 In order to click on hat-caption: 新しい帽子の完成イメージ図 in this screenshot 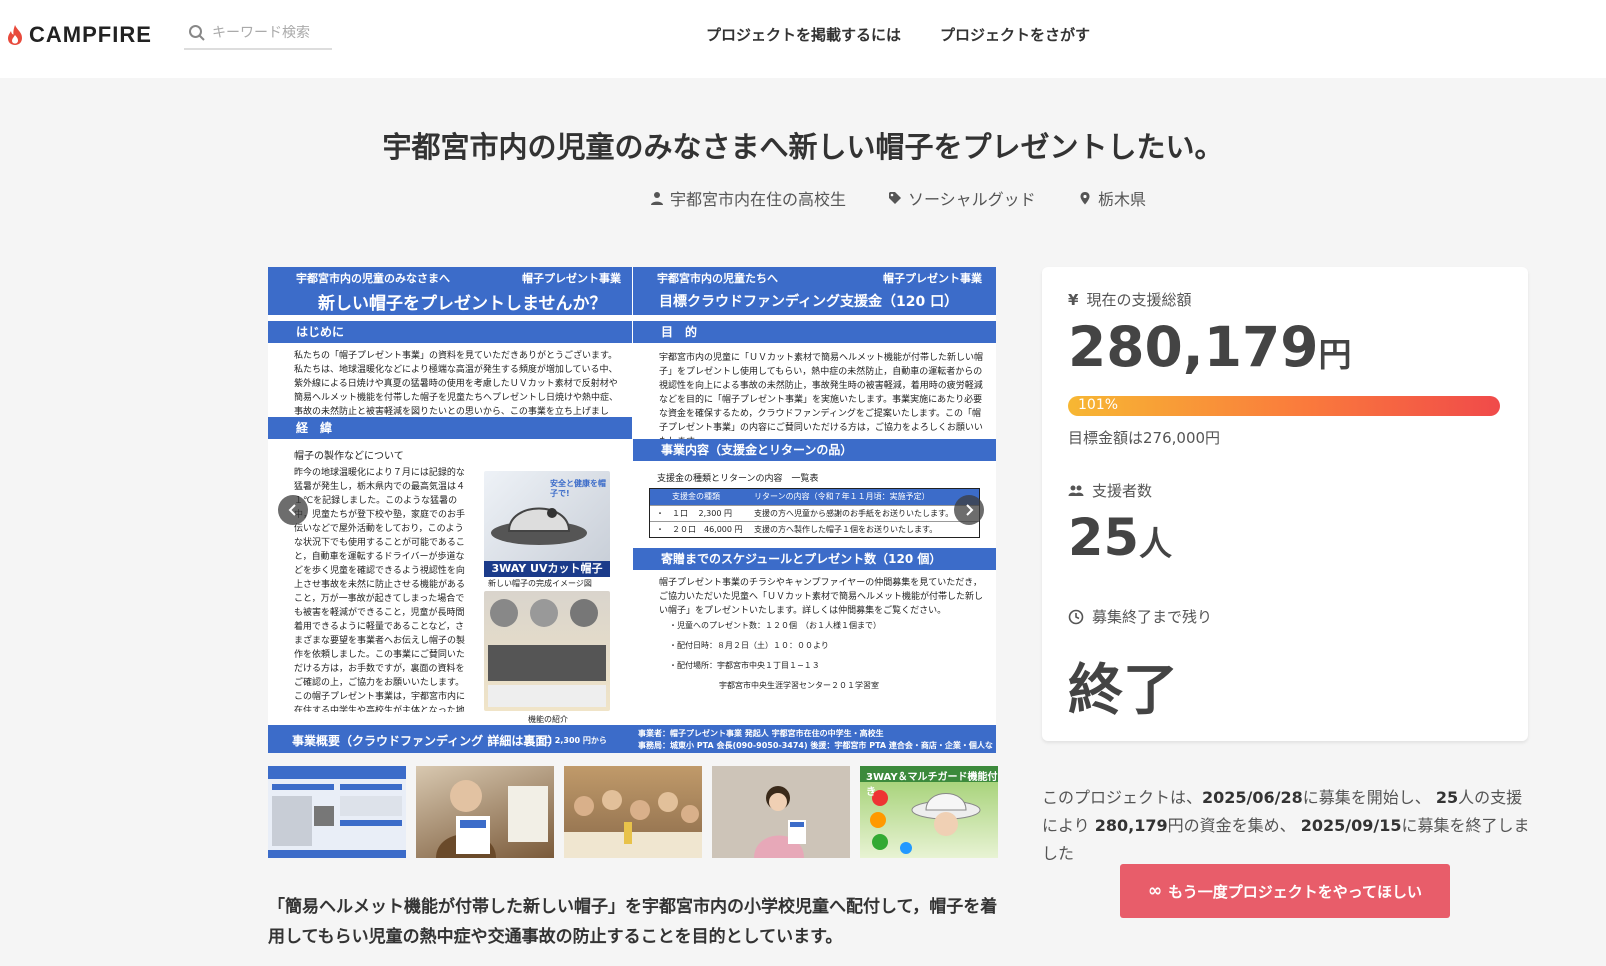, I will do `click(540, 583)`.